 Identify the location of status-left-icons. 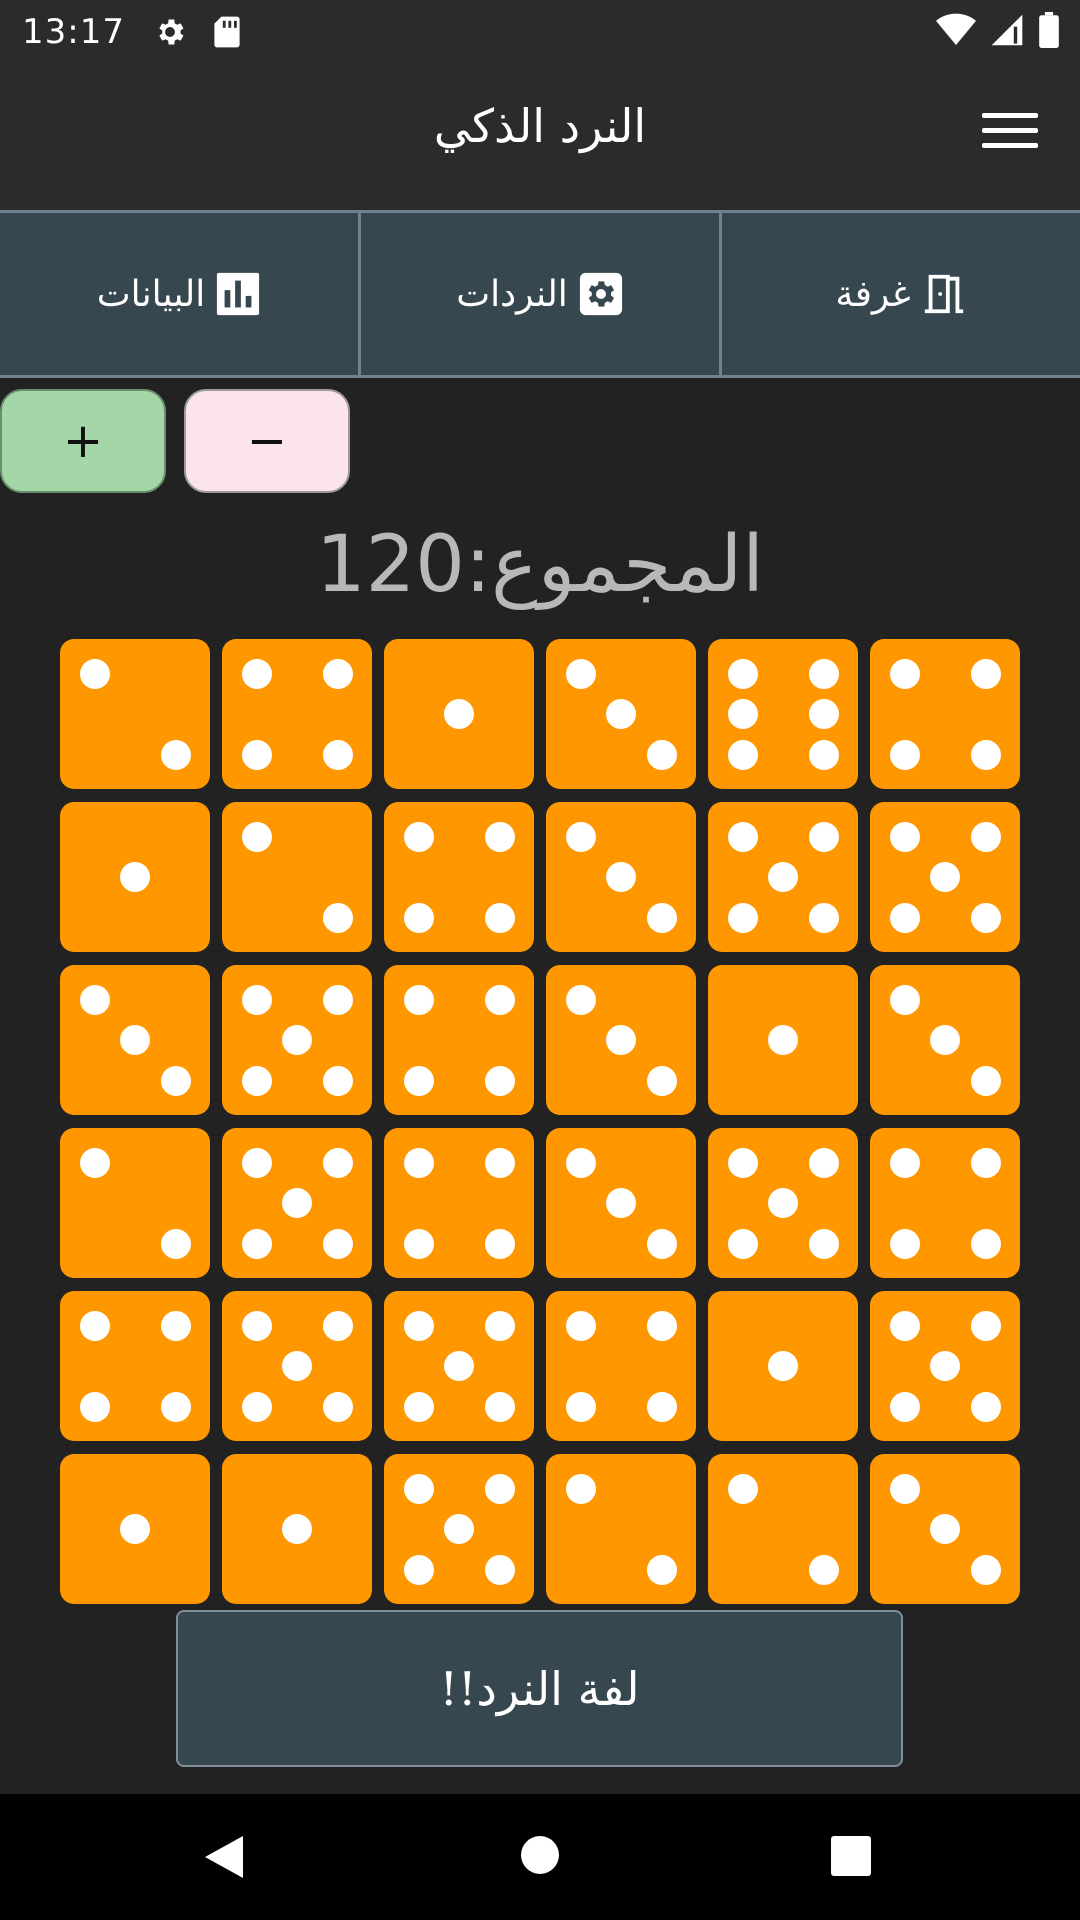
(197, 32).